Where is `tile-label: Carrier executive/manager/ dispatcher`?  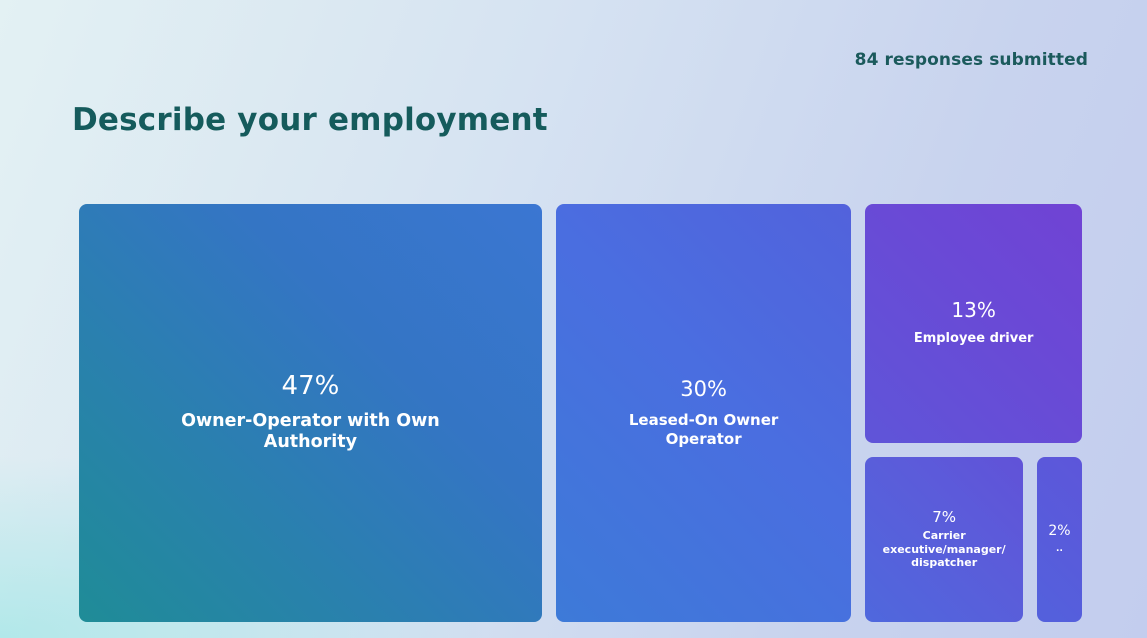
tile-label: Carrier executive/manager/ dispatcher is located at coordinates (944, 549).